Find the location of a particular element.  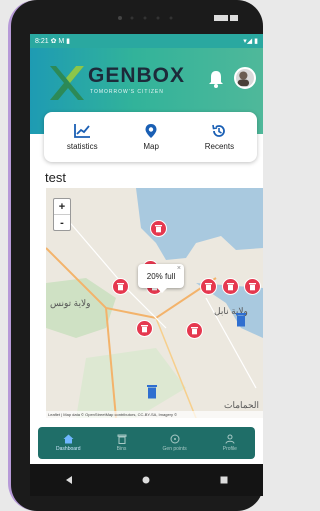

nav-dashboard: Dashboard is located at coordinates (68, 443).